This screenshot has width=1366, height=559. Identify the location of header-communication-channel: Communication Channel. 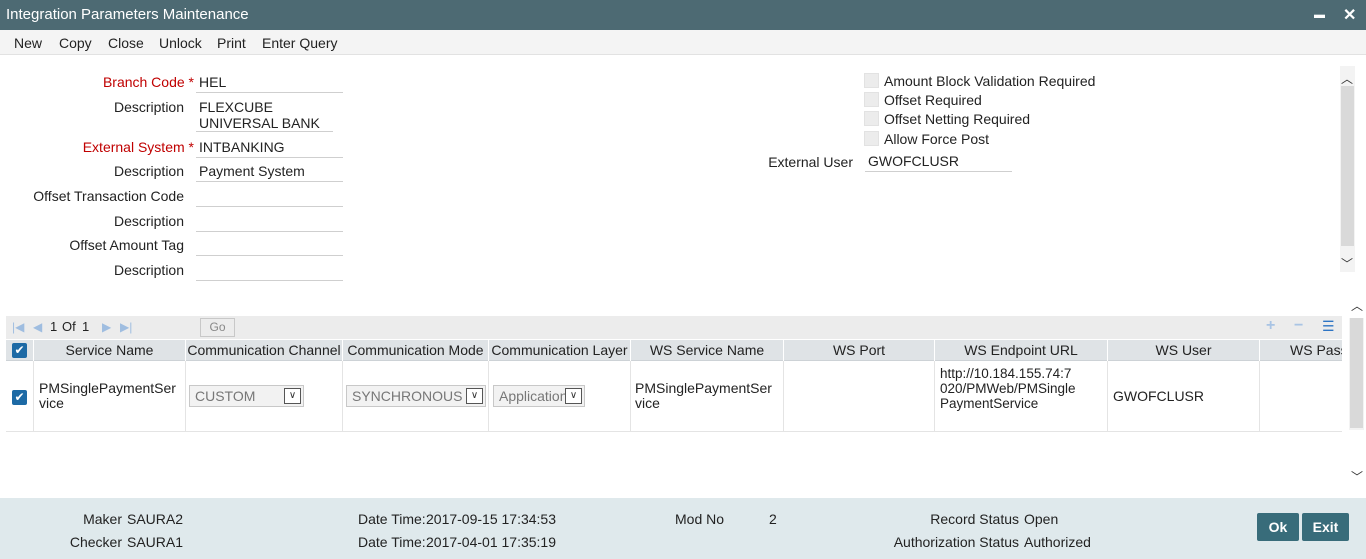
(264, 350).